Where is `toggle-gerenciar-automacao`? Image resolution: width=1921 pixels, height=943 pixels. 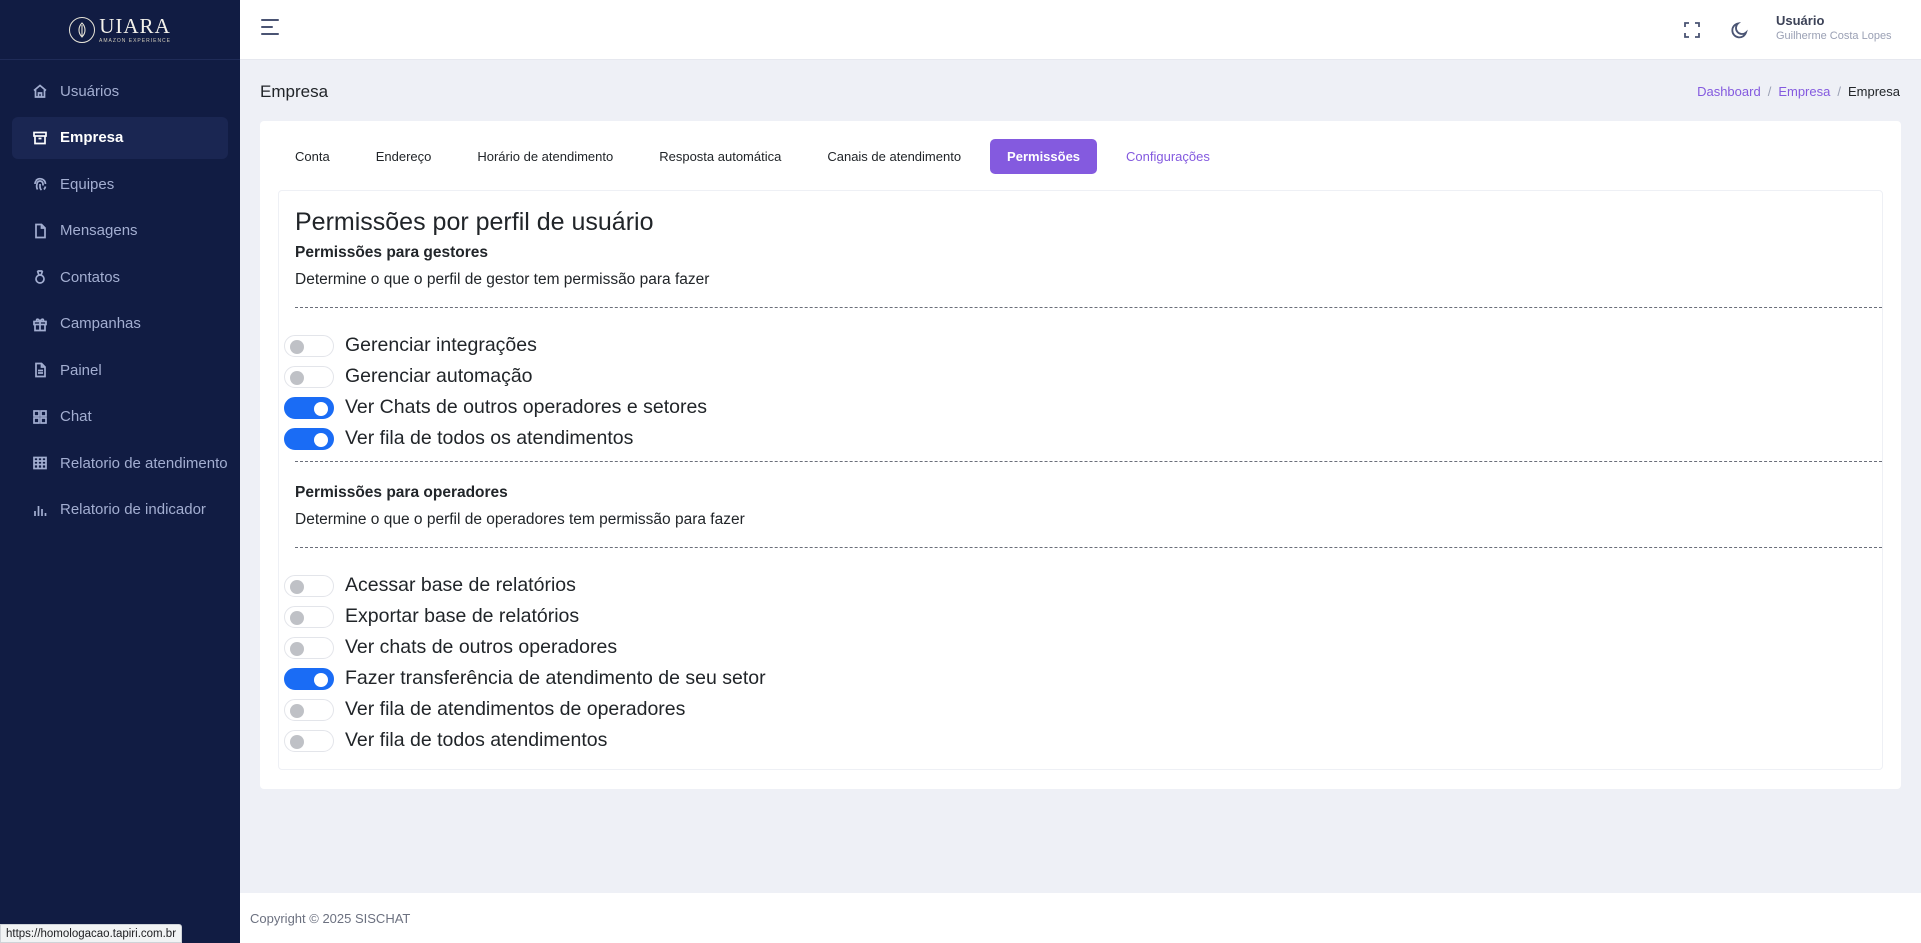
toggle-gerenciar-automacao is located at coordinates (309, 376).